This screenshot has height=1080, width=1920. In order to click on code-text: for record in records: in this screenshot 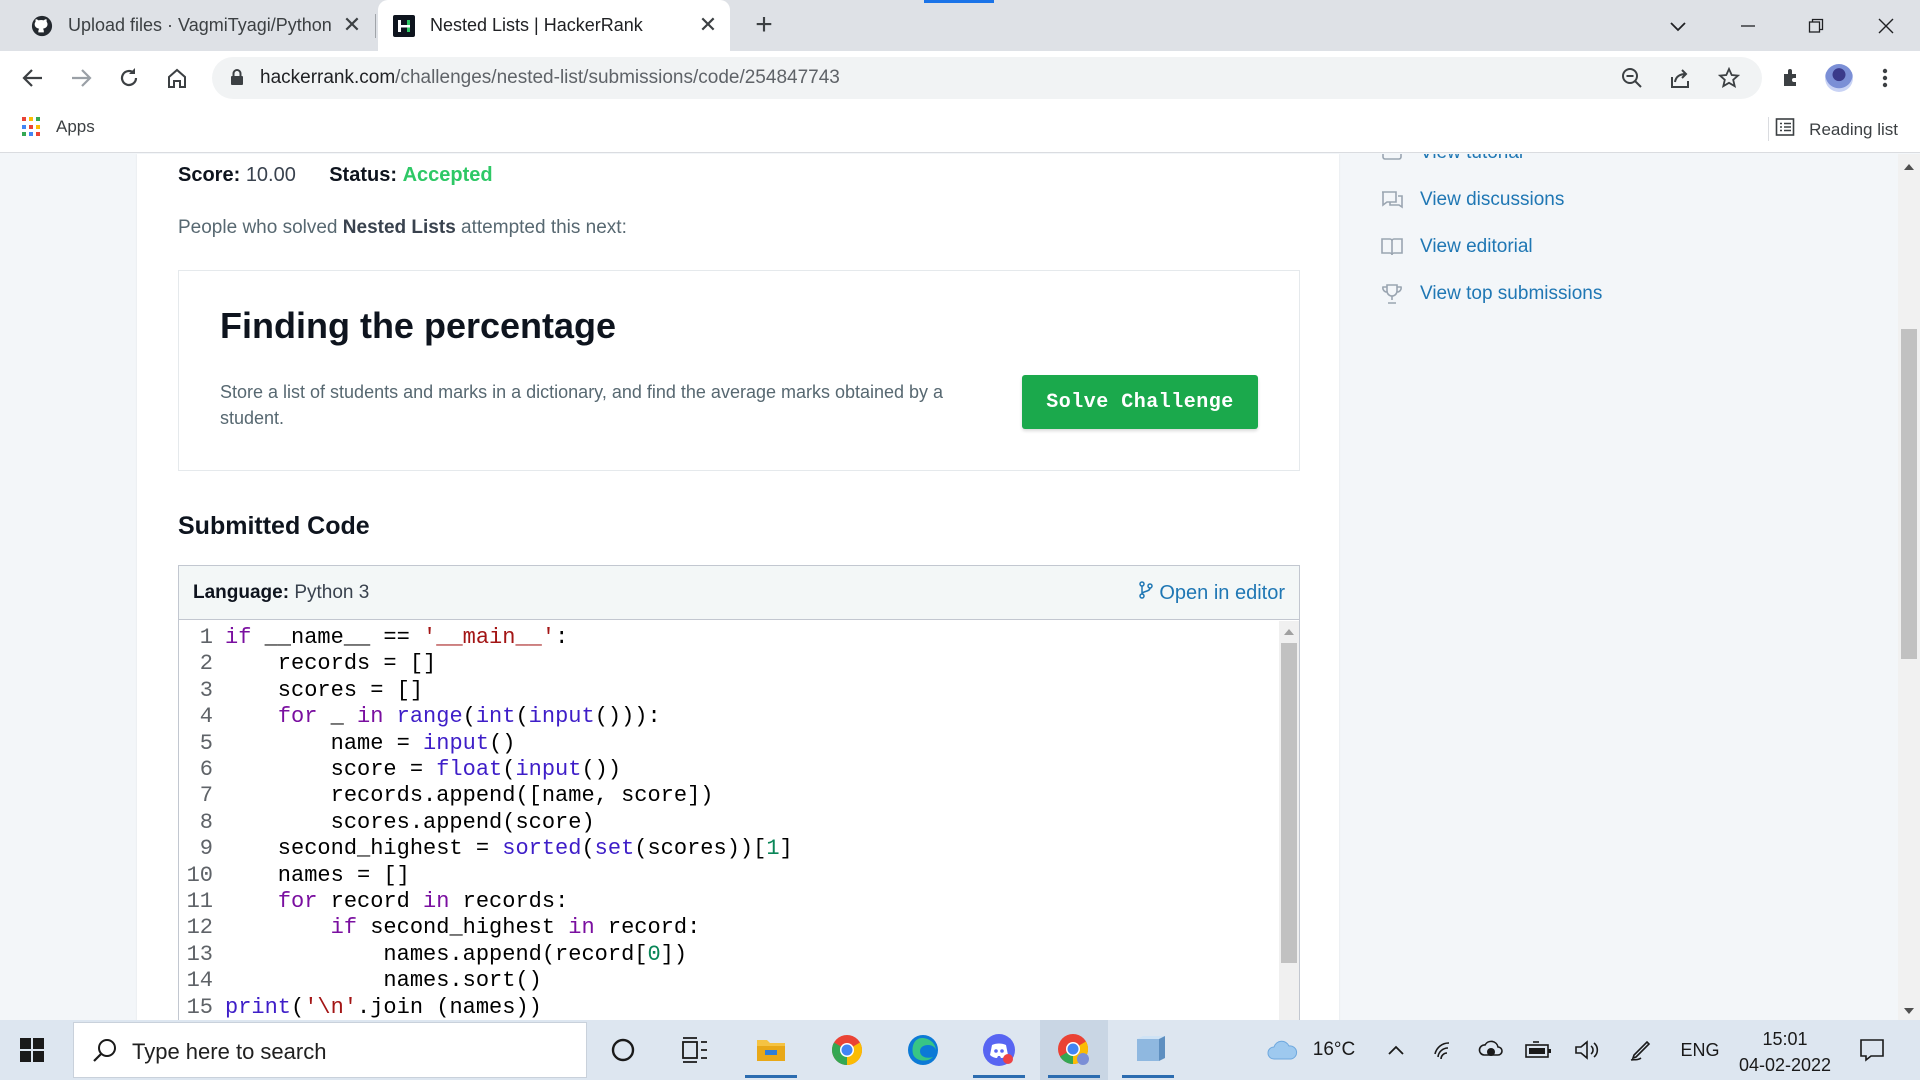, I will do `click(423, 901)`.